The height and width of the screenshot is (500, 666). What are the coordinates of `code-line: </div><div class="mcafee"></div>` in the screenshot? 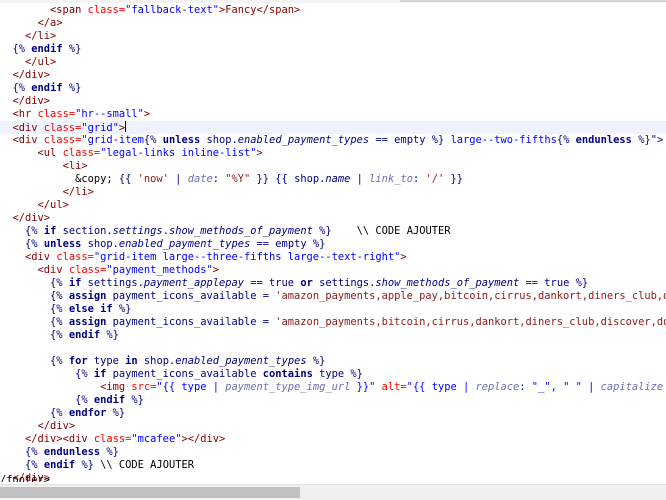 It's located at (333, 439).